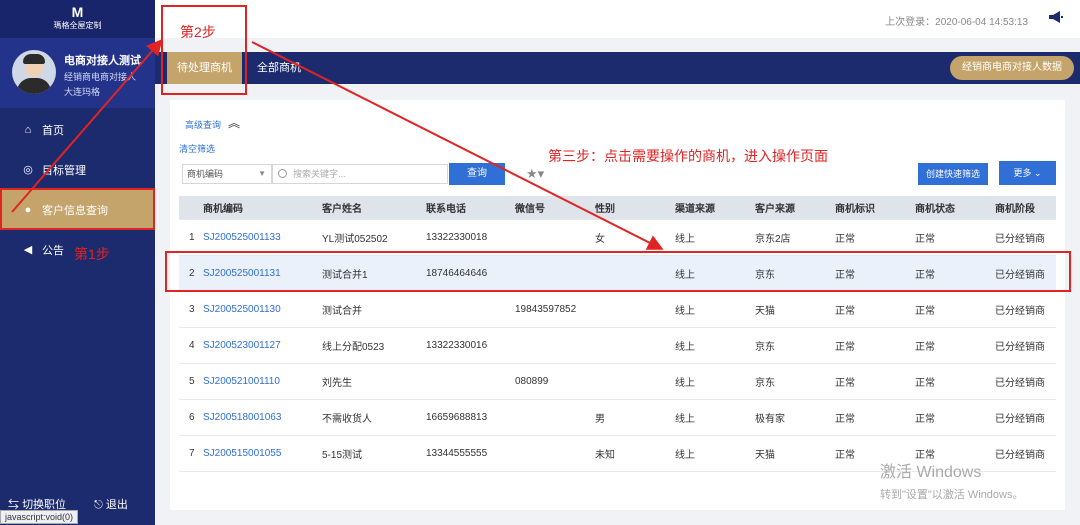 The image size is (1080, 525). What do you see at coordinates (1027, 173) in the screenshot?
I see `more-button: 更多 ⌄` at bounding box center [1027, 173].